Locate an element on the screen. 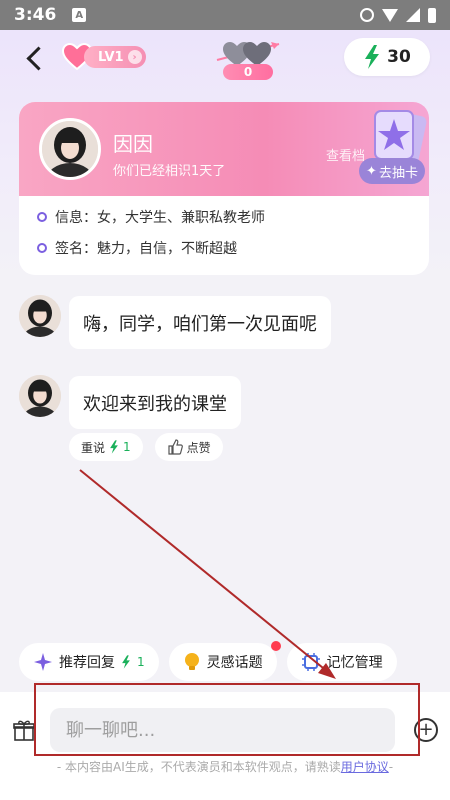  user-agreement-link: 用户协议 is located at coordinates (365, 767).